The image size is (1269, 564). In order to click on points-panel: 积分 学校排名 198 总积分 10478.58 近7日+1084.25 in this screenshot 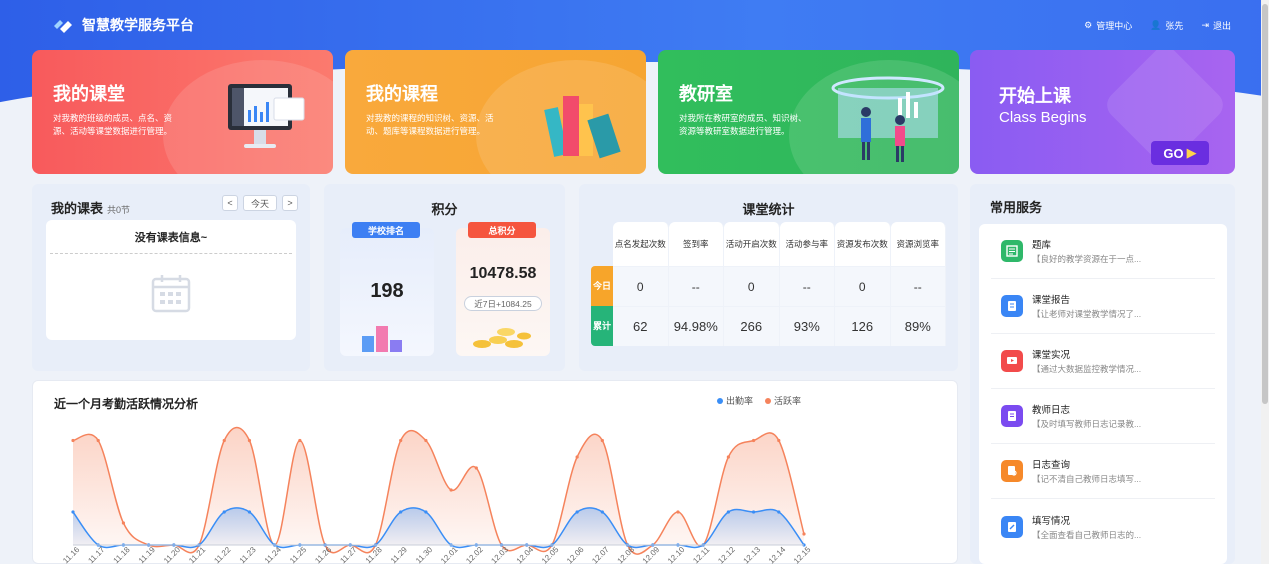, I will do `click(444, 277)`.